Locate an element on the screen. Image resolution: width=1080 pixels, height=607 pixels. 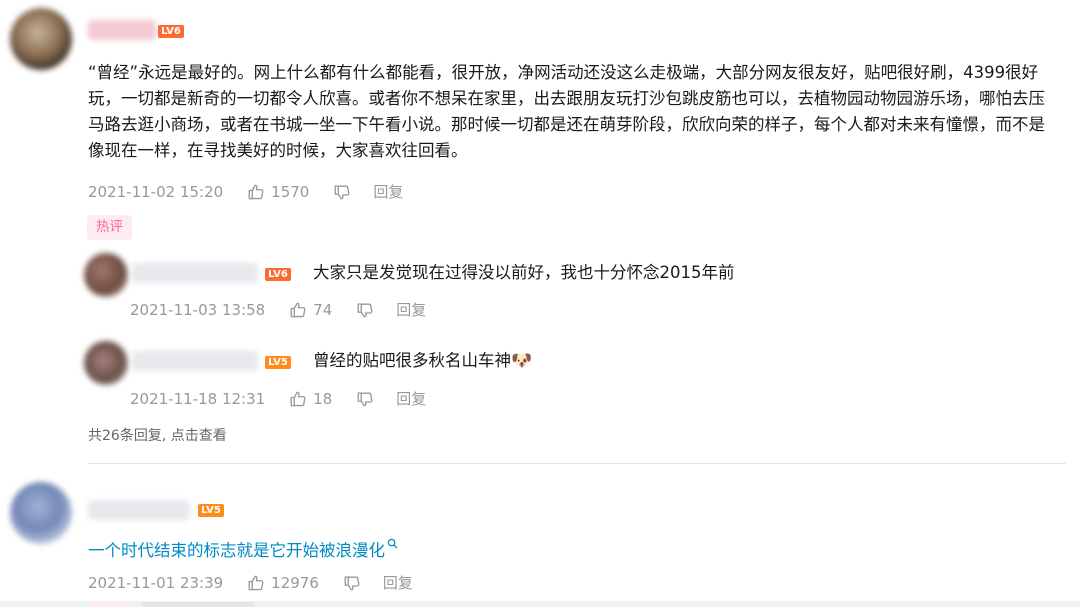
like-count: 12976 is located at coordinates (295, 582).